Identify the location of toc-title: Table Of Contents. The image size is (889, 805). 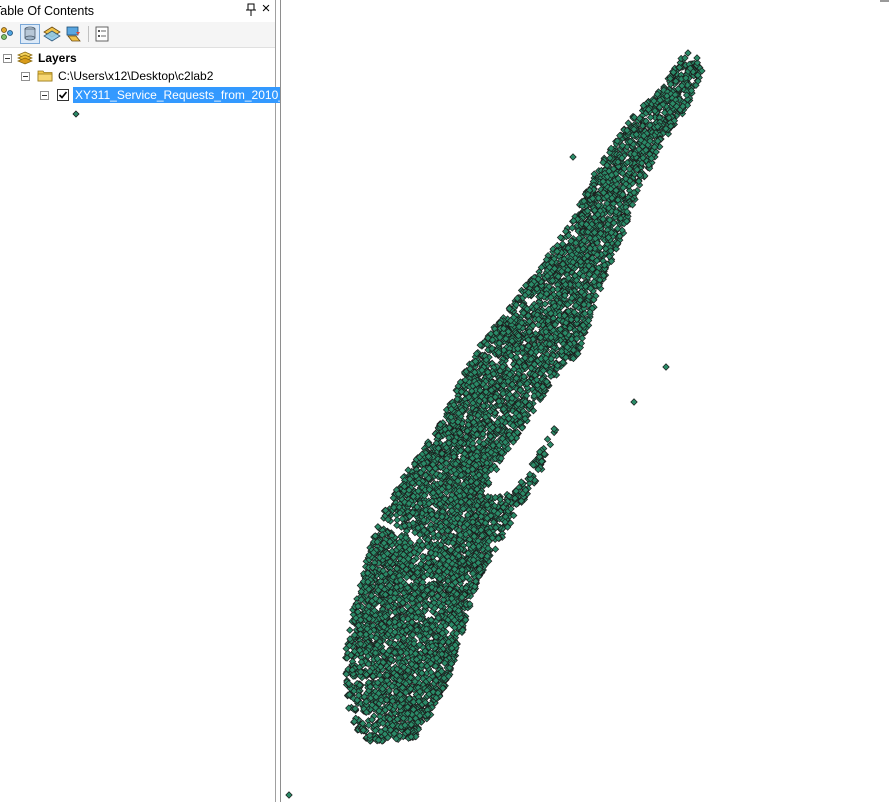
(47, 11).